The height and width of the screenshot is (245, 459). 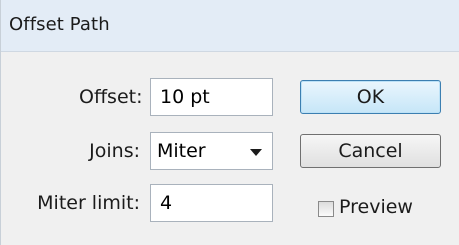 What do you see at coordinates (211, 97) in the screenshot?
I see `offset-input: 10 pt` at bounding box center [211, 97].